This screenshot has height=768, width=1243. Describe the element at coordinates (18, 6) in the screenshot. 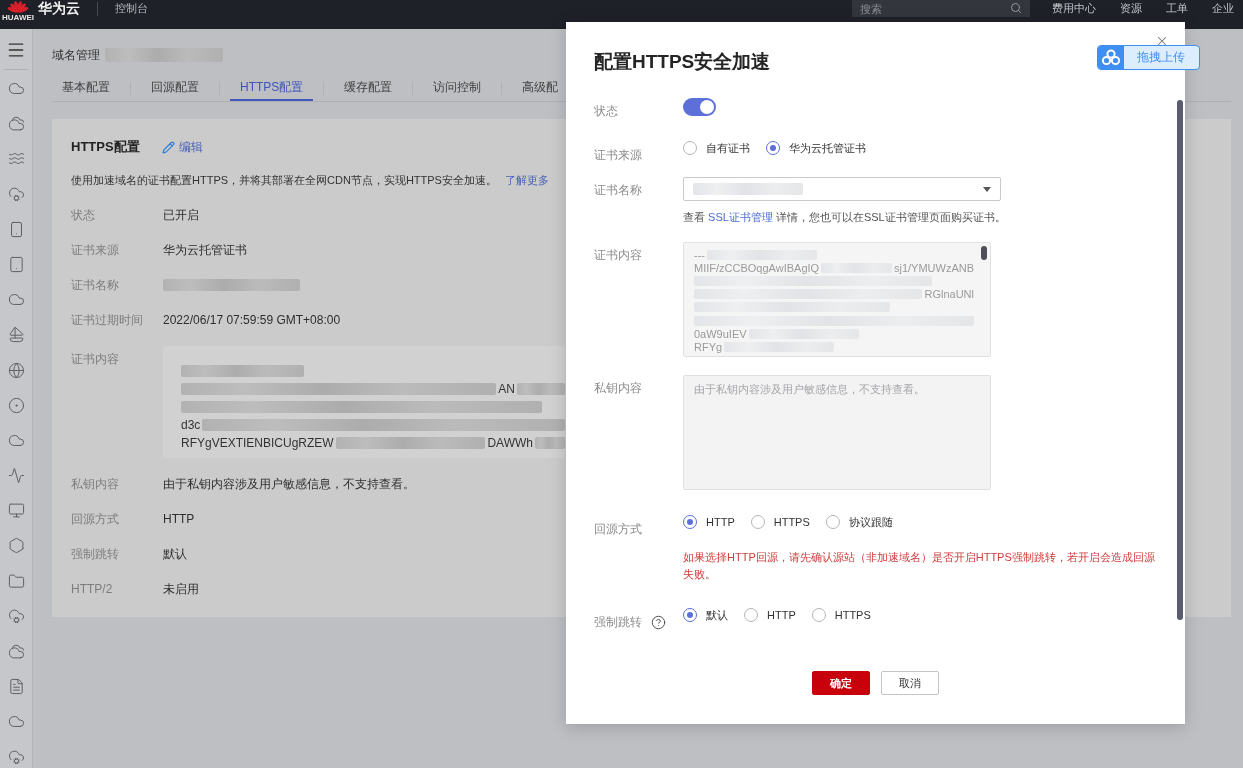

I see `petal-logo-icon` at that location.